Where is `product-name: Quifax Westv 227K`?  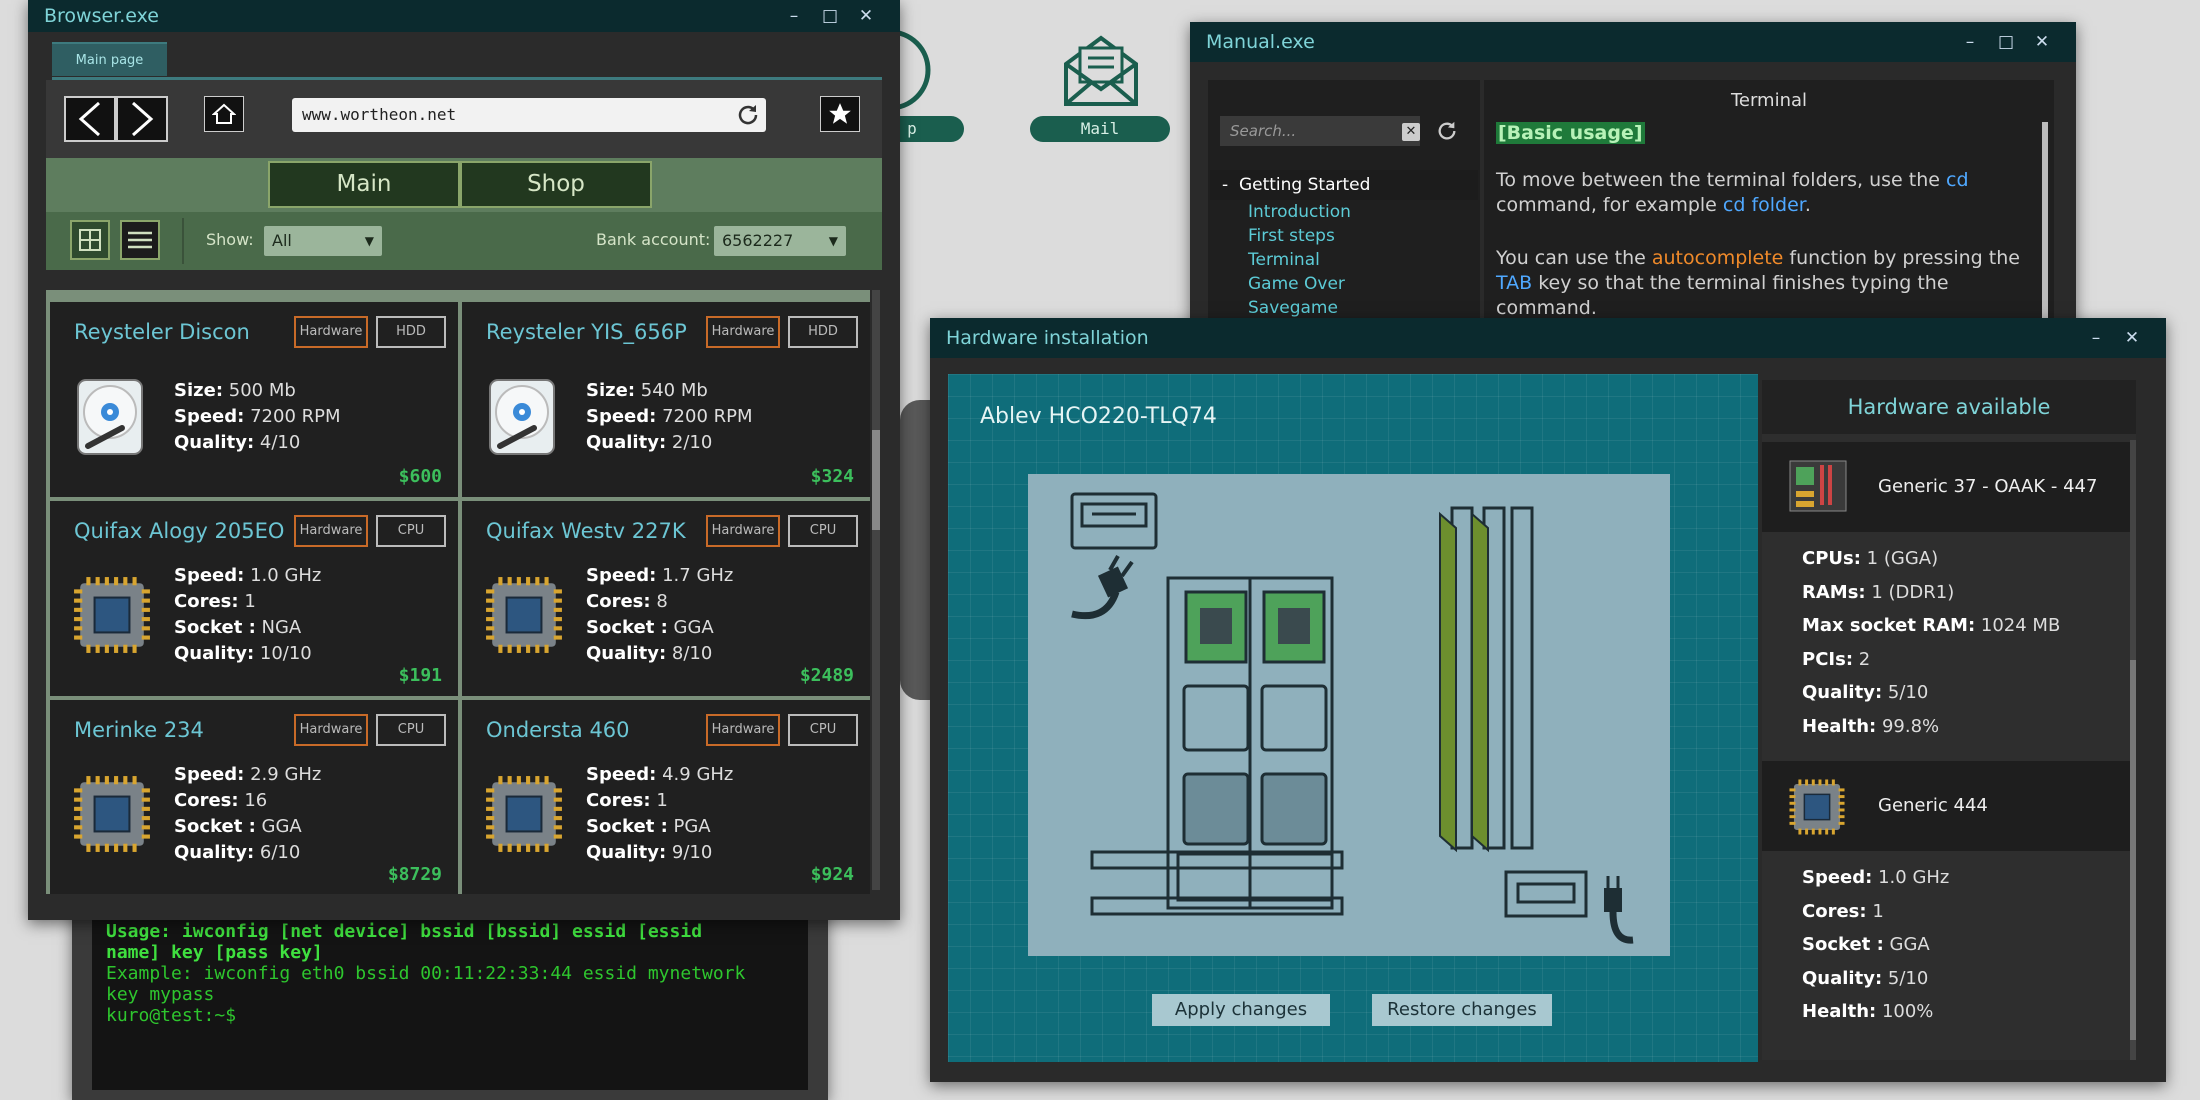 product-name: Quifax Westv 227K is located at coordinates (586, 531).